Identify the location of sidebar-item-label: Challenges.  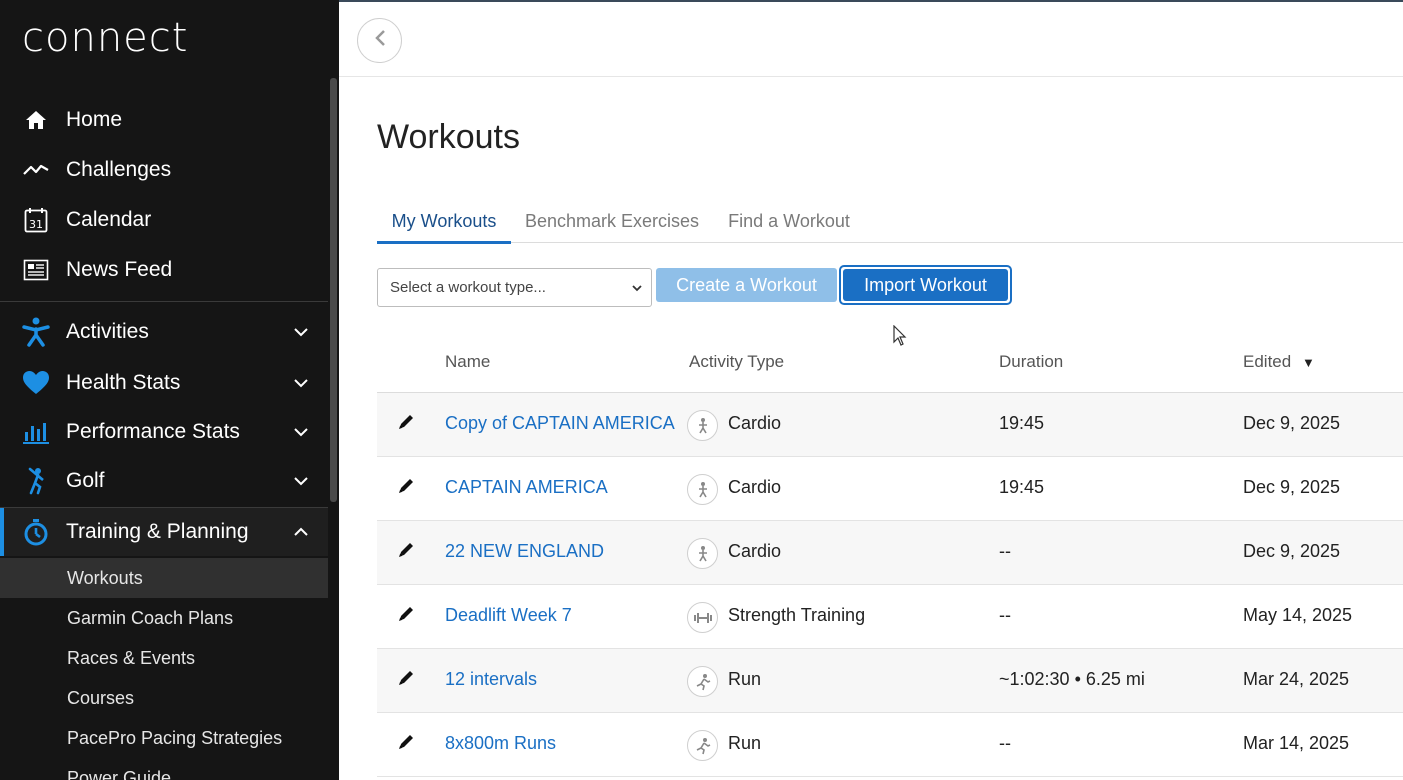
(119, 169).